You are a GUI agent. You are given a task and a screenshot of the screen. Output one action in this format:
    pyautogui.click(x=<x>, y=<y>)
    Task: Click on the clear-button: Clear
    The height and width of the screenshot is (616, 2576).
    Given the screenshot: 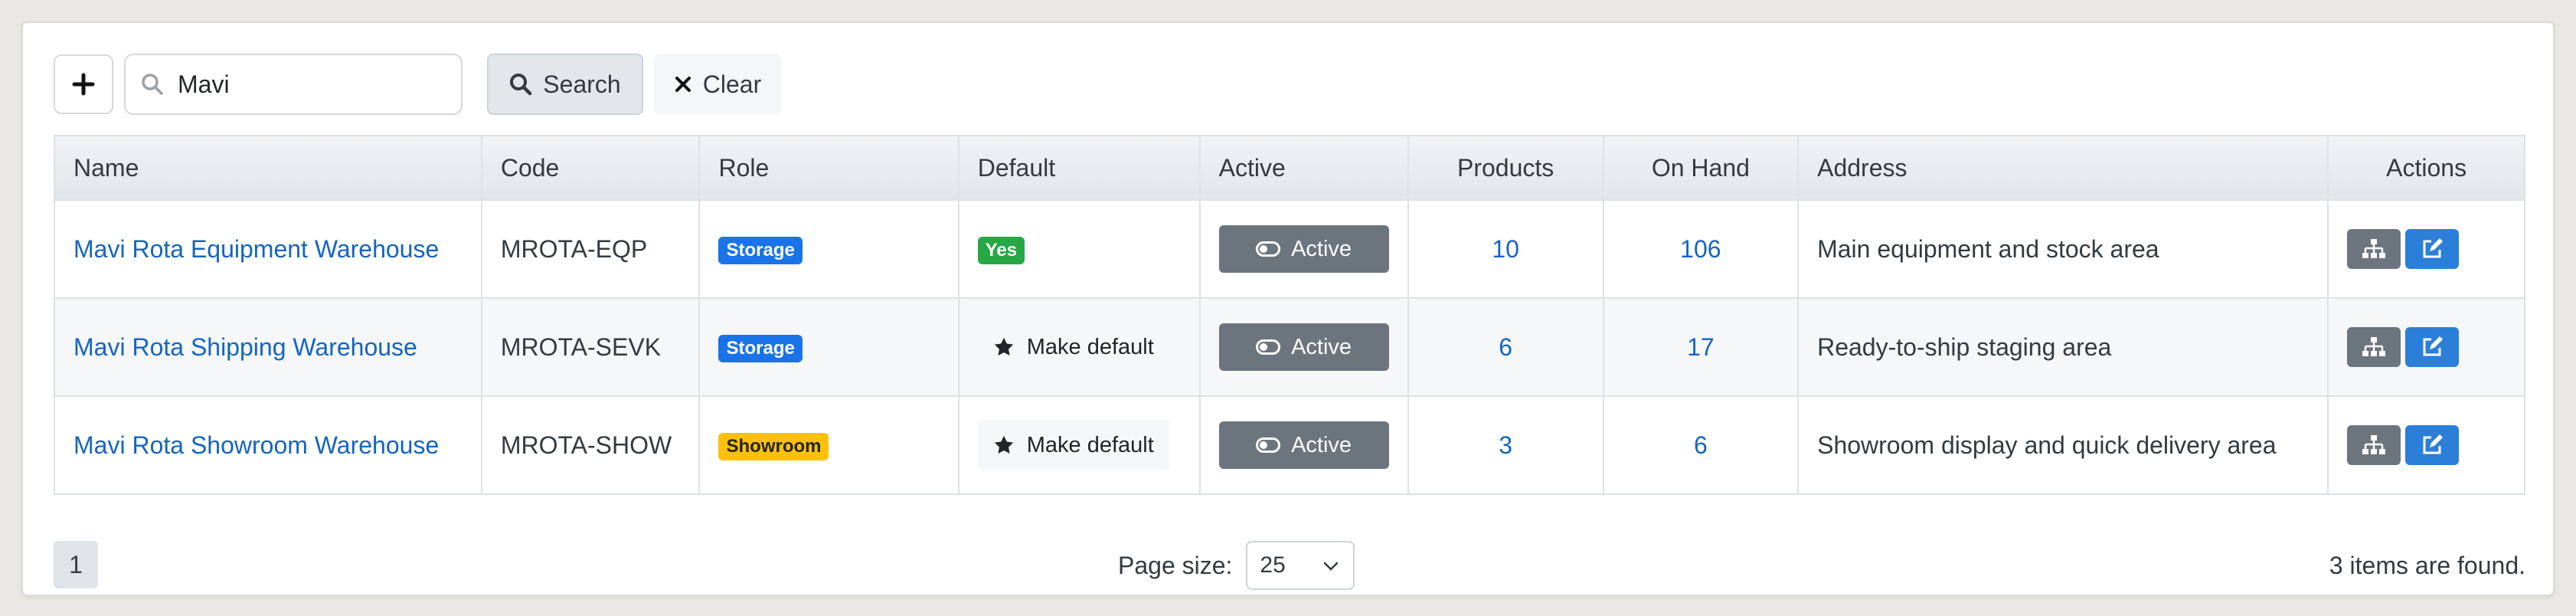 What is the action you would take?
    pyautogui.click(x=717, y=84)
    